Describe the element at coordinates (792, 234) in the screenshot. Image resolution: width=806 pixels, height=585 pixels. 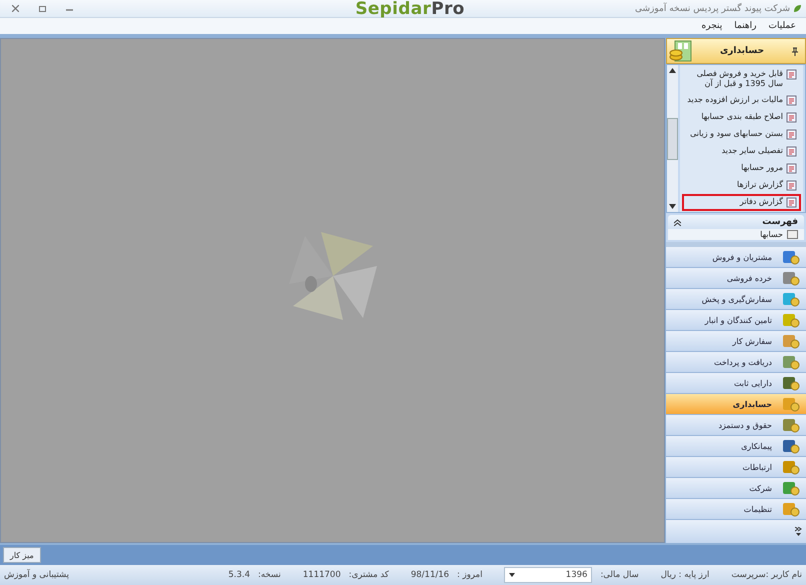
I see `table-icon` at that location.